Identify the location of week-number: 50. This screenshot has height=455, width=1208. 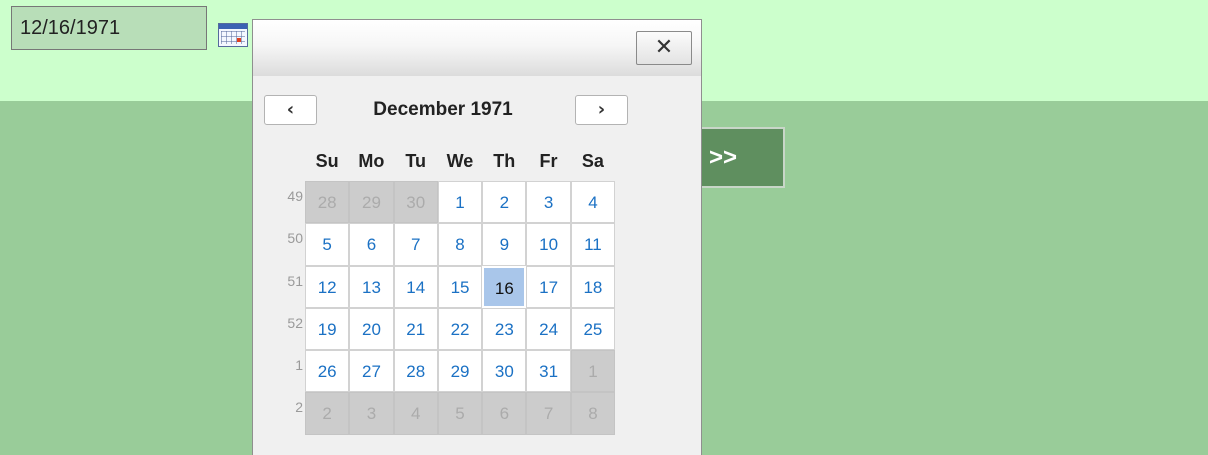
(295, 238).